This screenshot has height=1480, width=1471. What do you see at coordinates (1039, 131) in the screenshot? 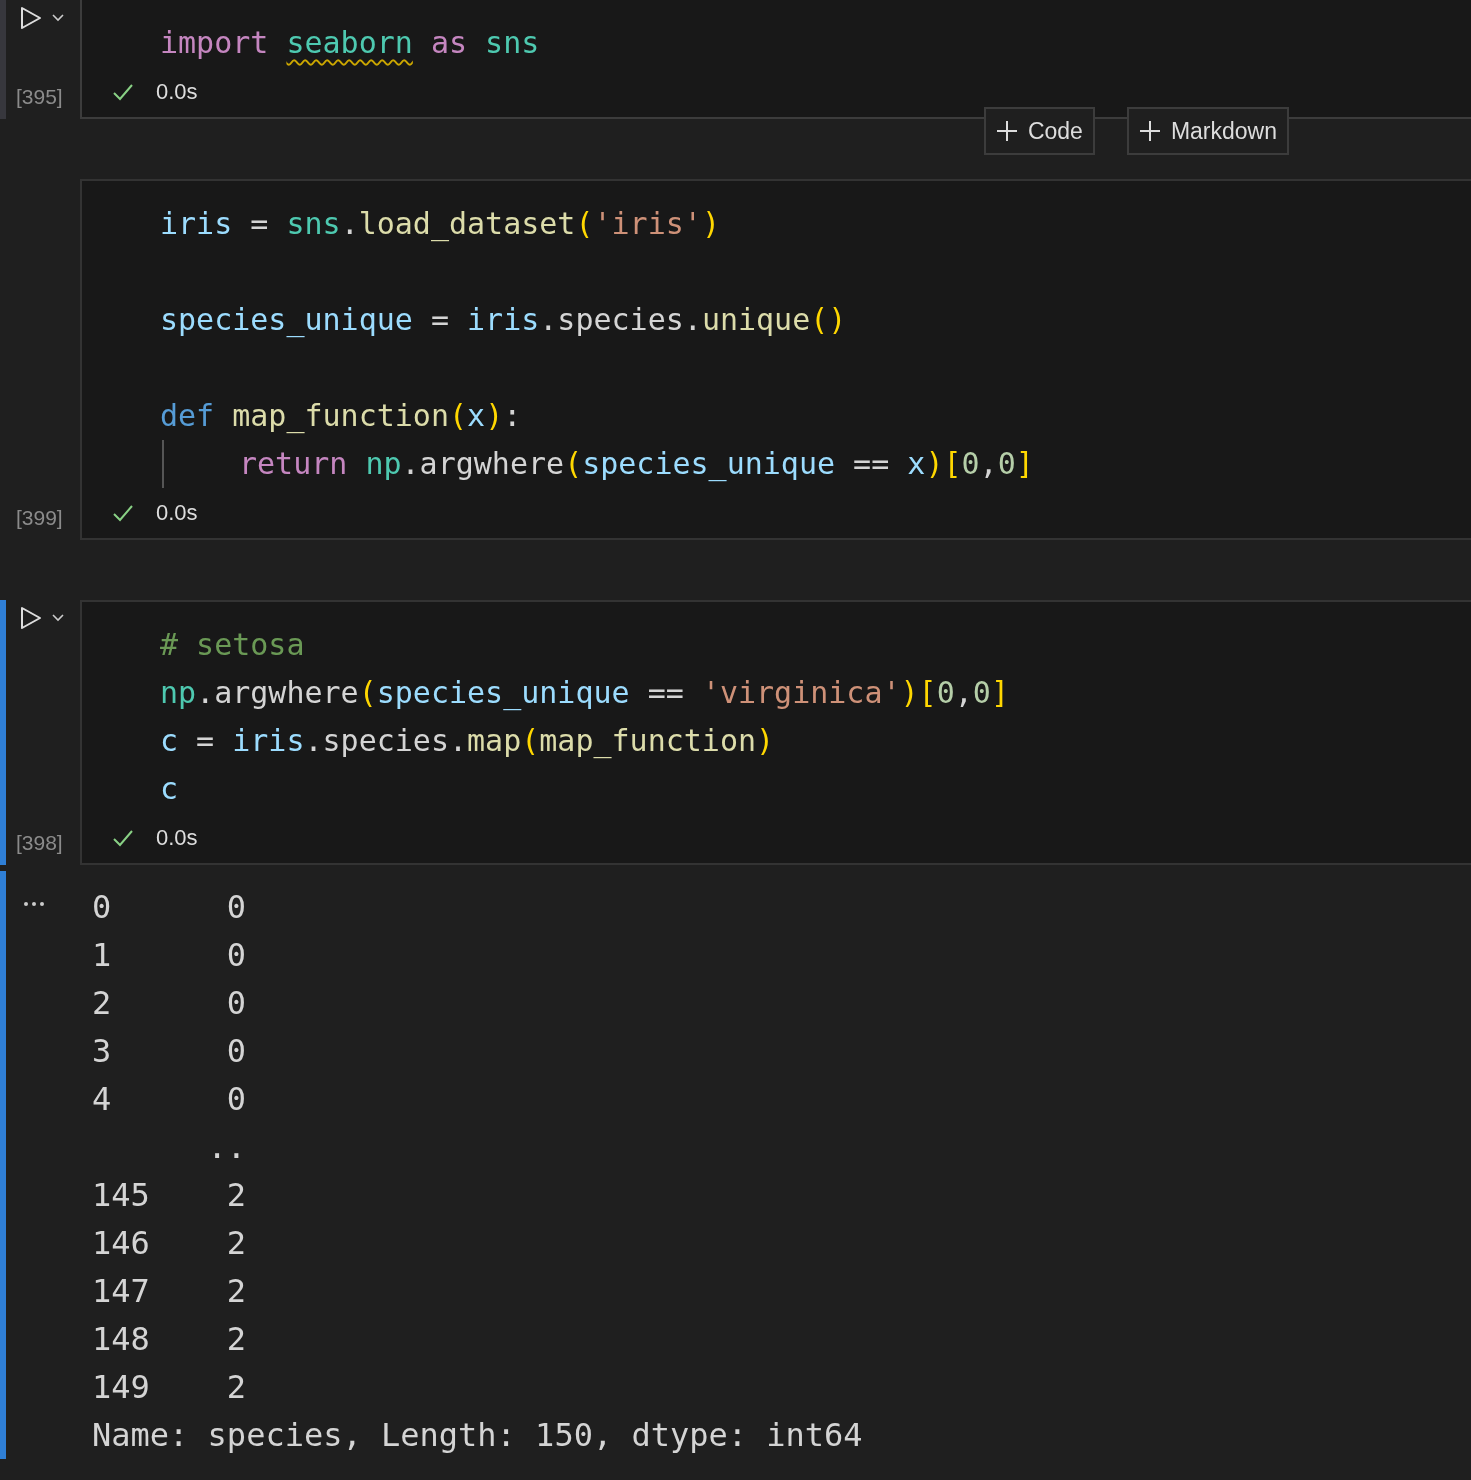
I see `add-cell-button: Code` at bounding box center [1039, 131].